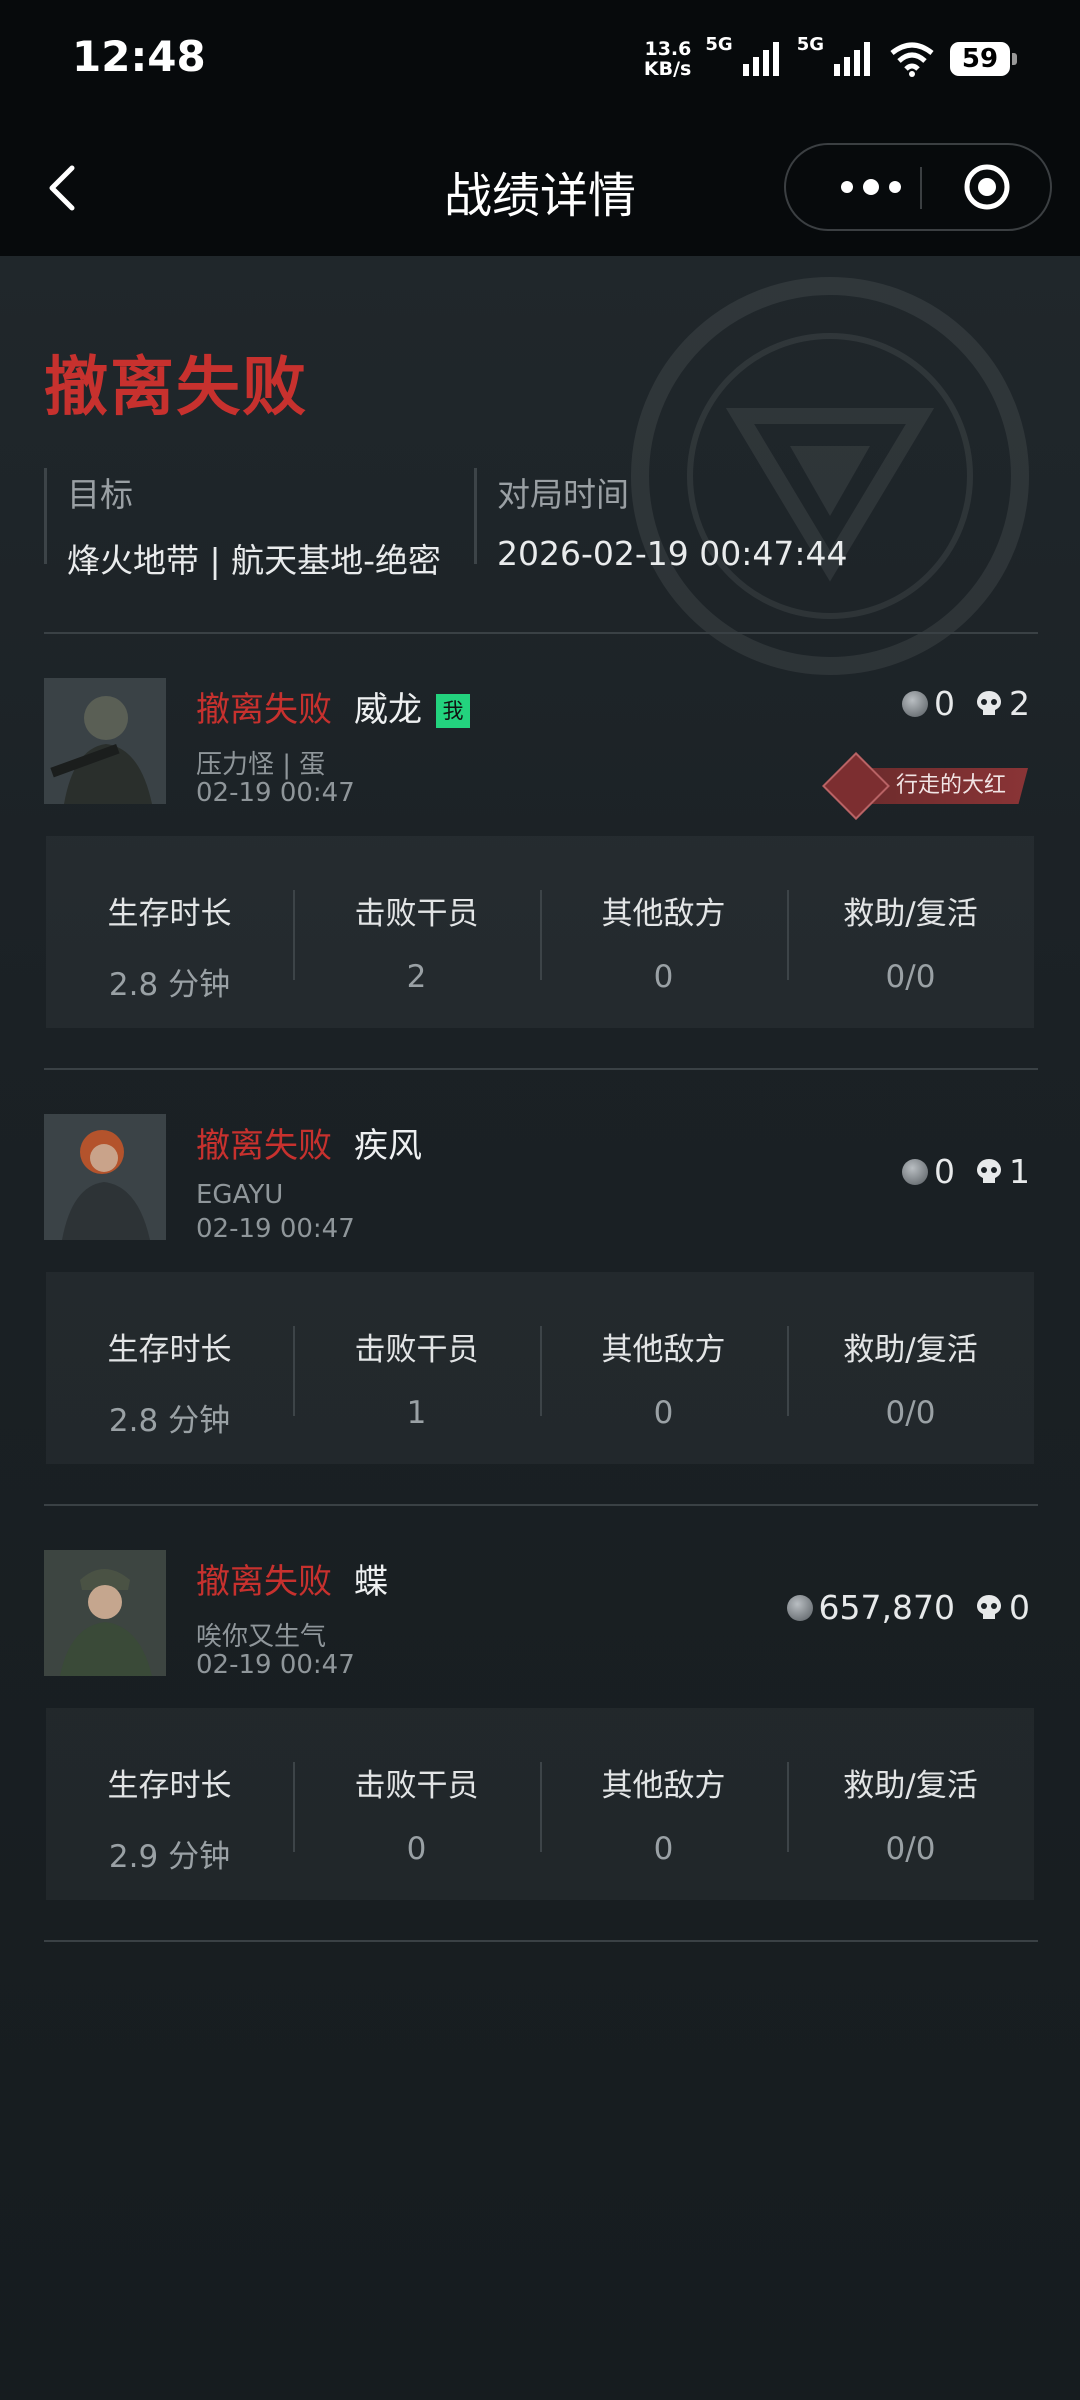  What do you see at coordinates (1019, 1607) in the screenshot?
I see `kill-count: 0` at bounding box center [1019, 1607].